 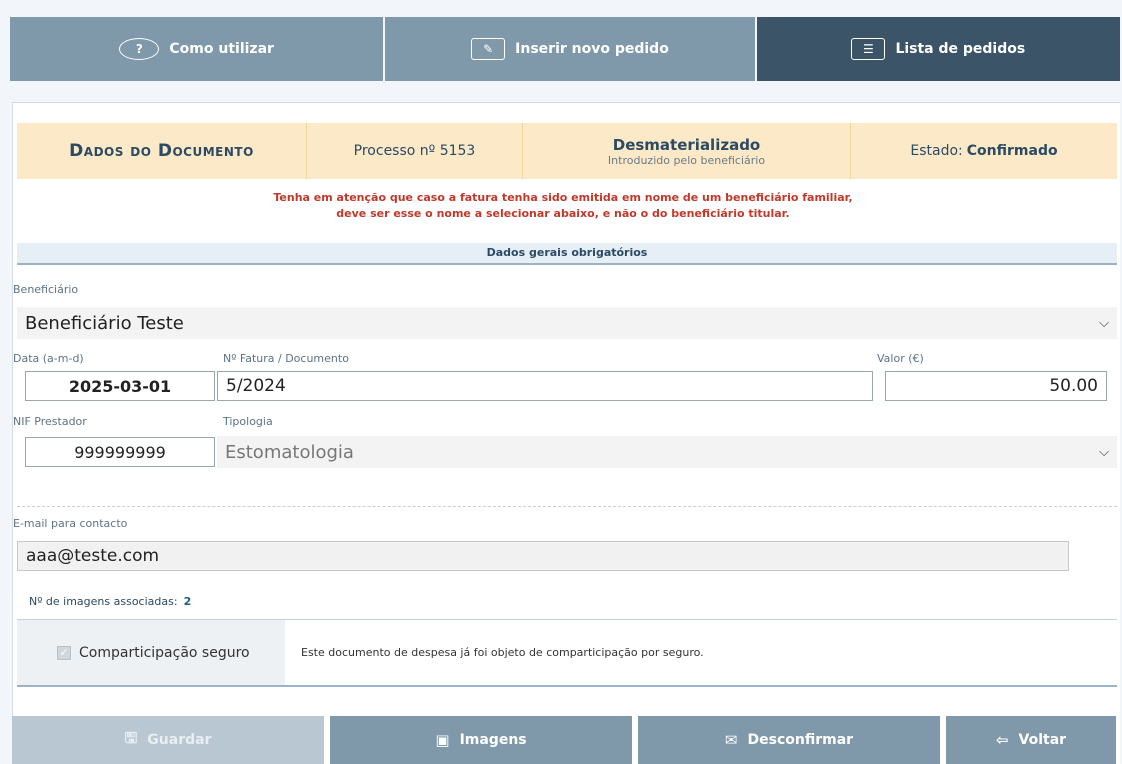 I want to click on insurance-checkbox-wrap: ✓ Comparticipação seguro, so click(x=151, y=652).